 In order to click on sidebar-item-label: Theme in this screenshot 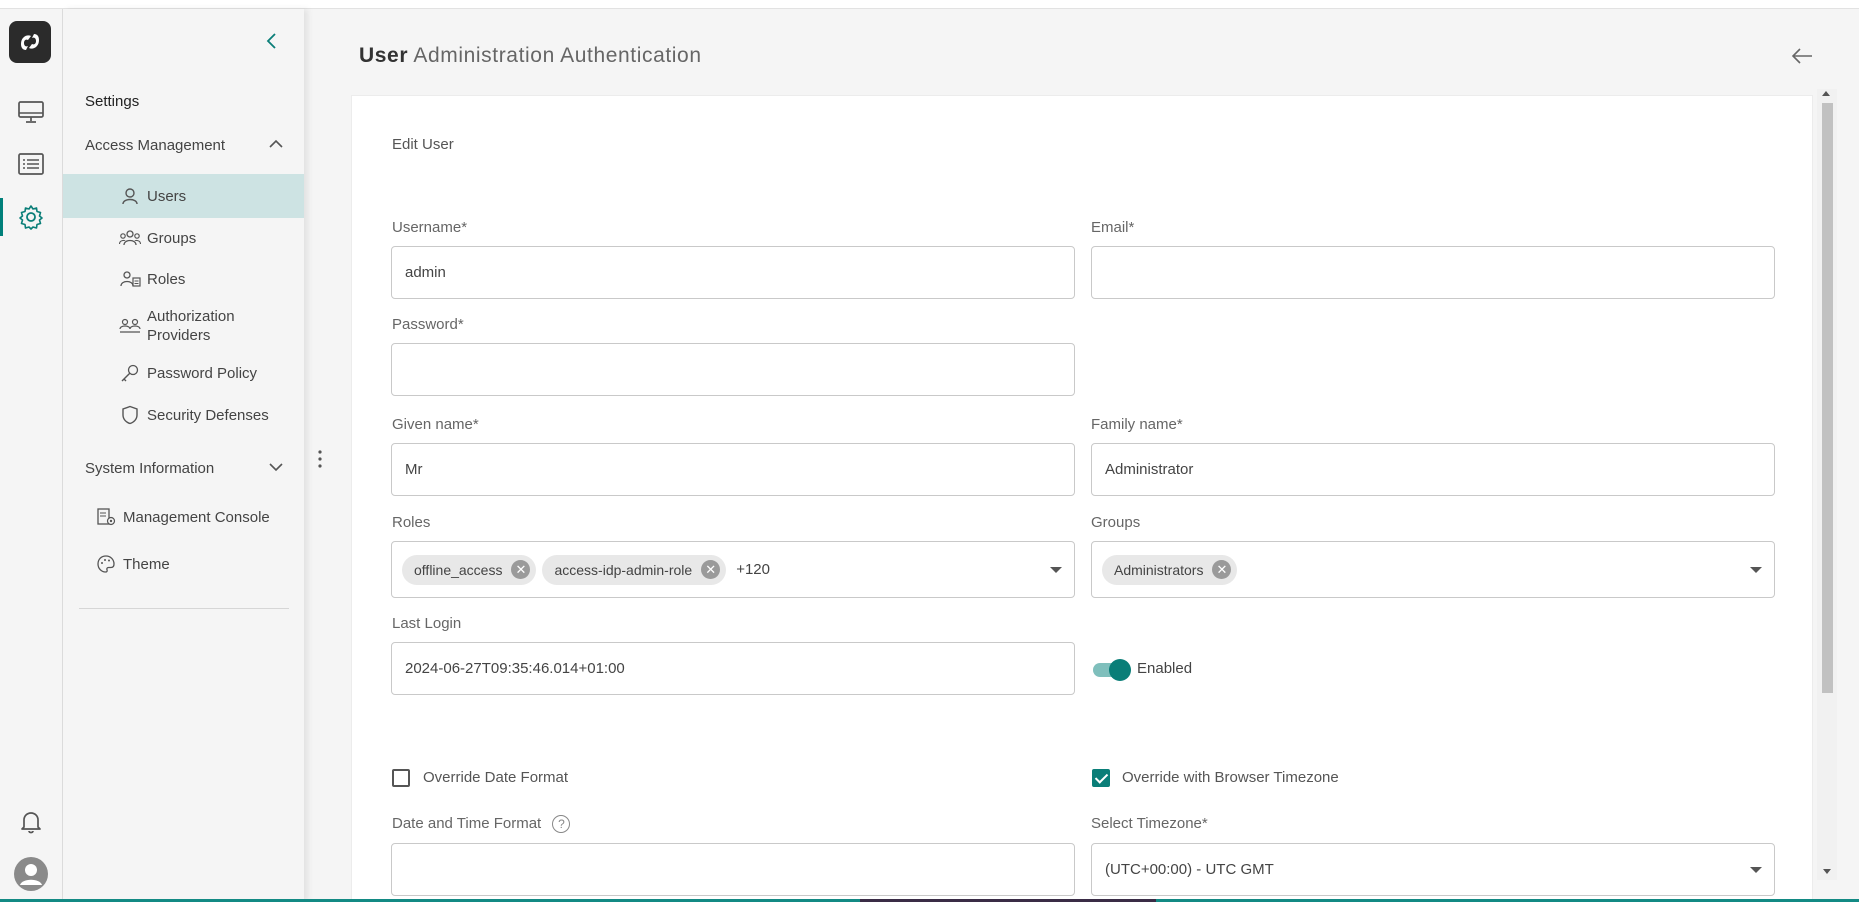, I will do `click(146, 564)`.